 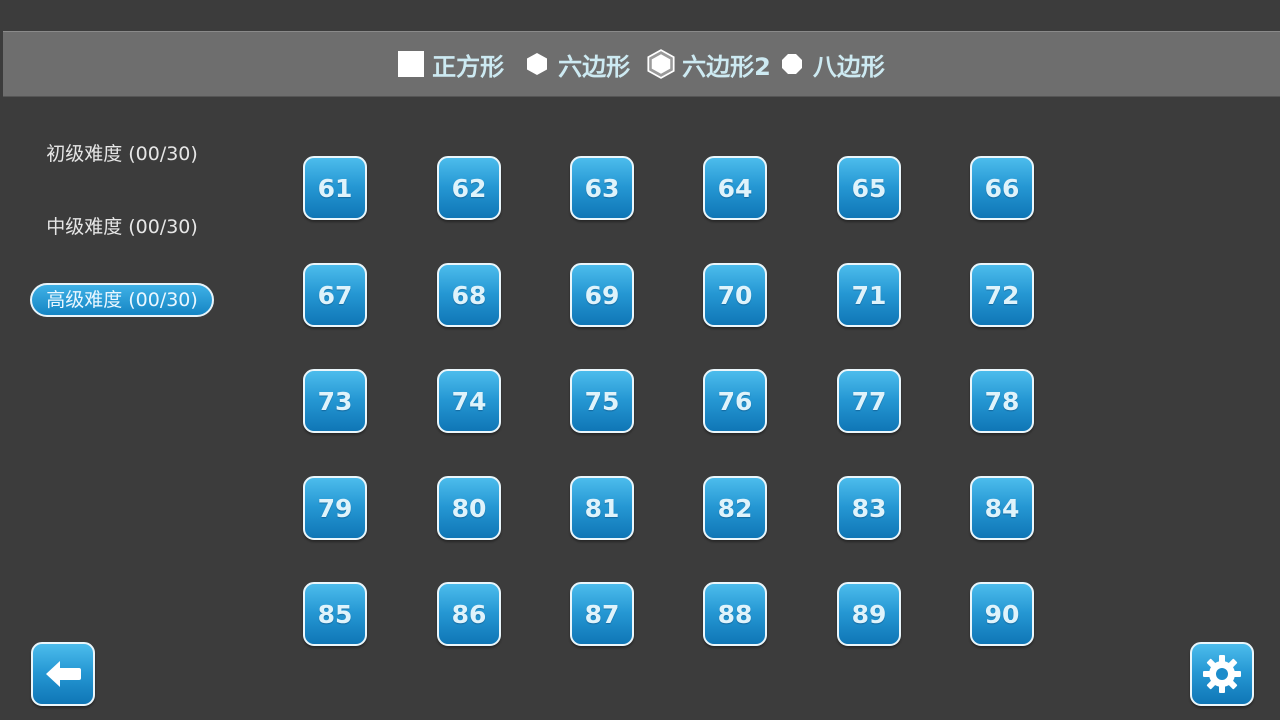 What do you see at coordinates (411, 64) in the screenshot?
I see `square-icon` at bounding box center [411, 64].